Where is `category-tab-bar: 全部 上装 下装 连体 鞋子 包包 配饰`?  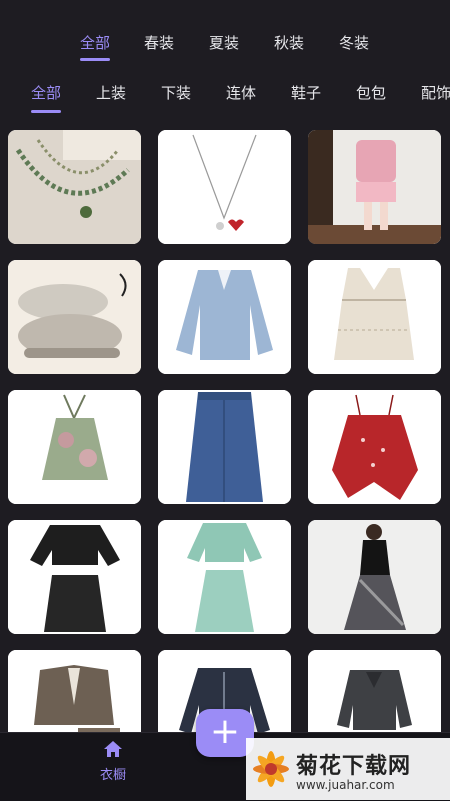
category-tab-bar: 全部 上装 下装 连体 鞋子 包包 配饰 is located at coordinates (225, 95).